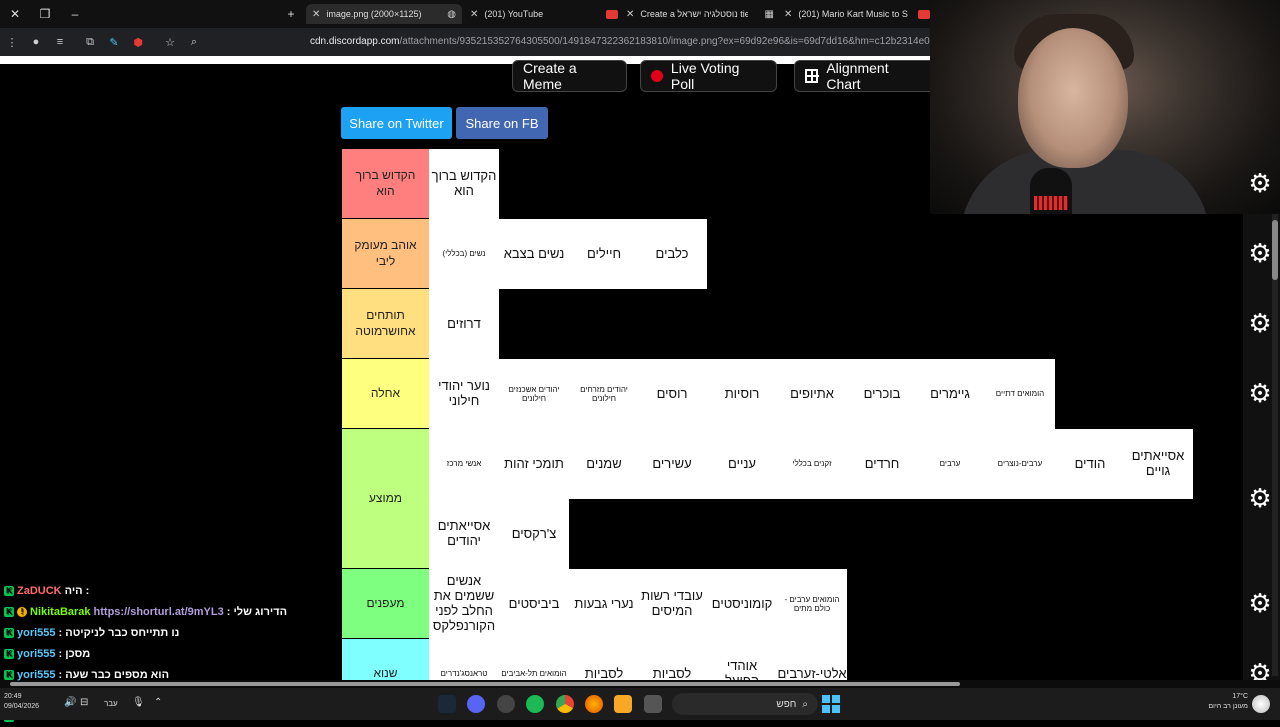 This screenshot has height=727, width=1280. I want to click on file-explorer-icon, so click(623, 704).